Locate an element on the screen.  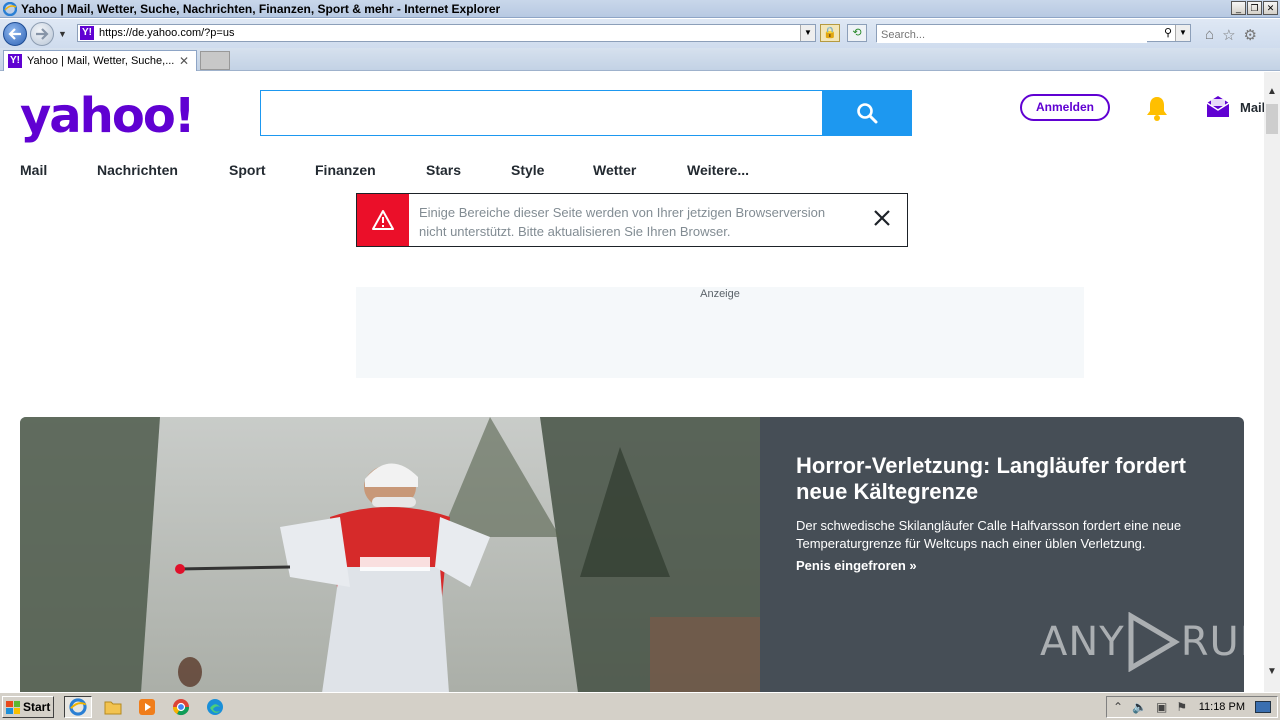
browser-search-box: ⚲ ▼ is located at coordinates (1033, 33).